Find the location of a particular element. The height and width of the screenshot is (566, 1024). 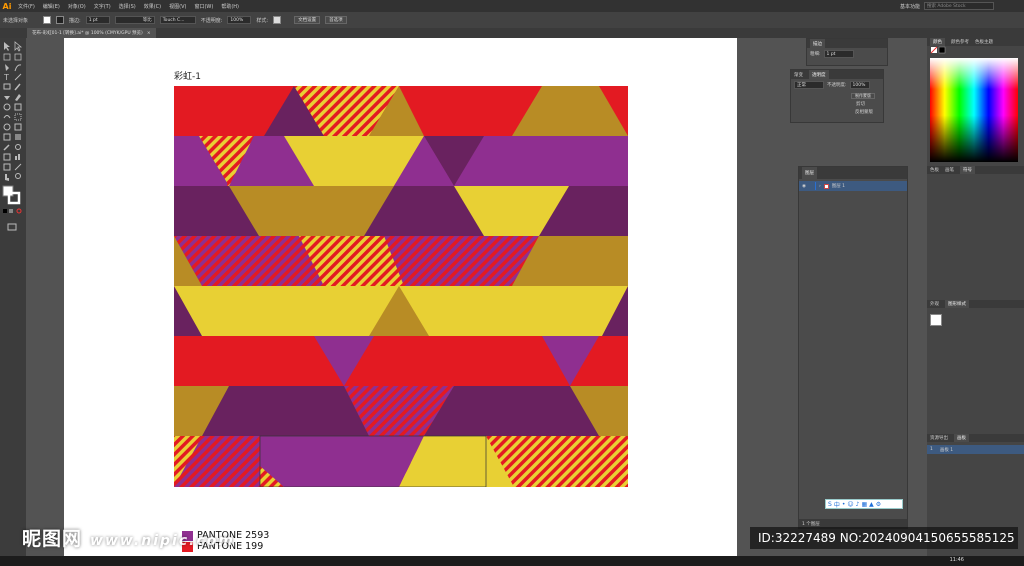

scale-tool-icon is located at coordinates (18, 107).